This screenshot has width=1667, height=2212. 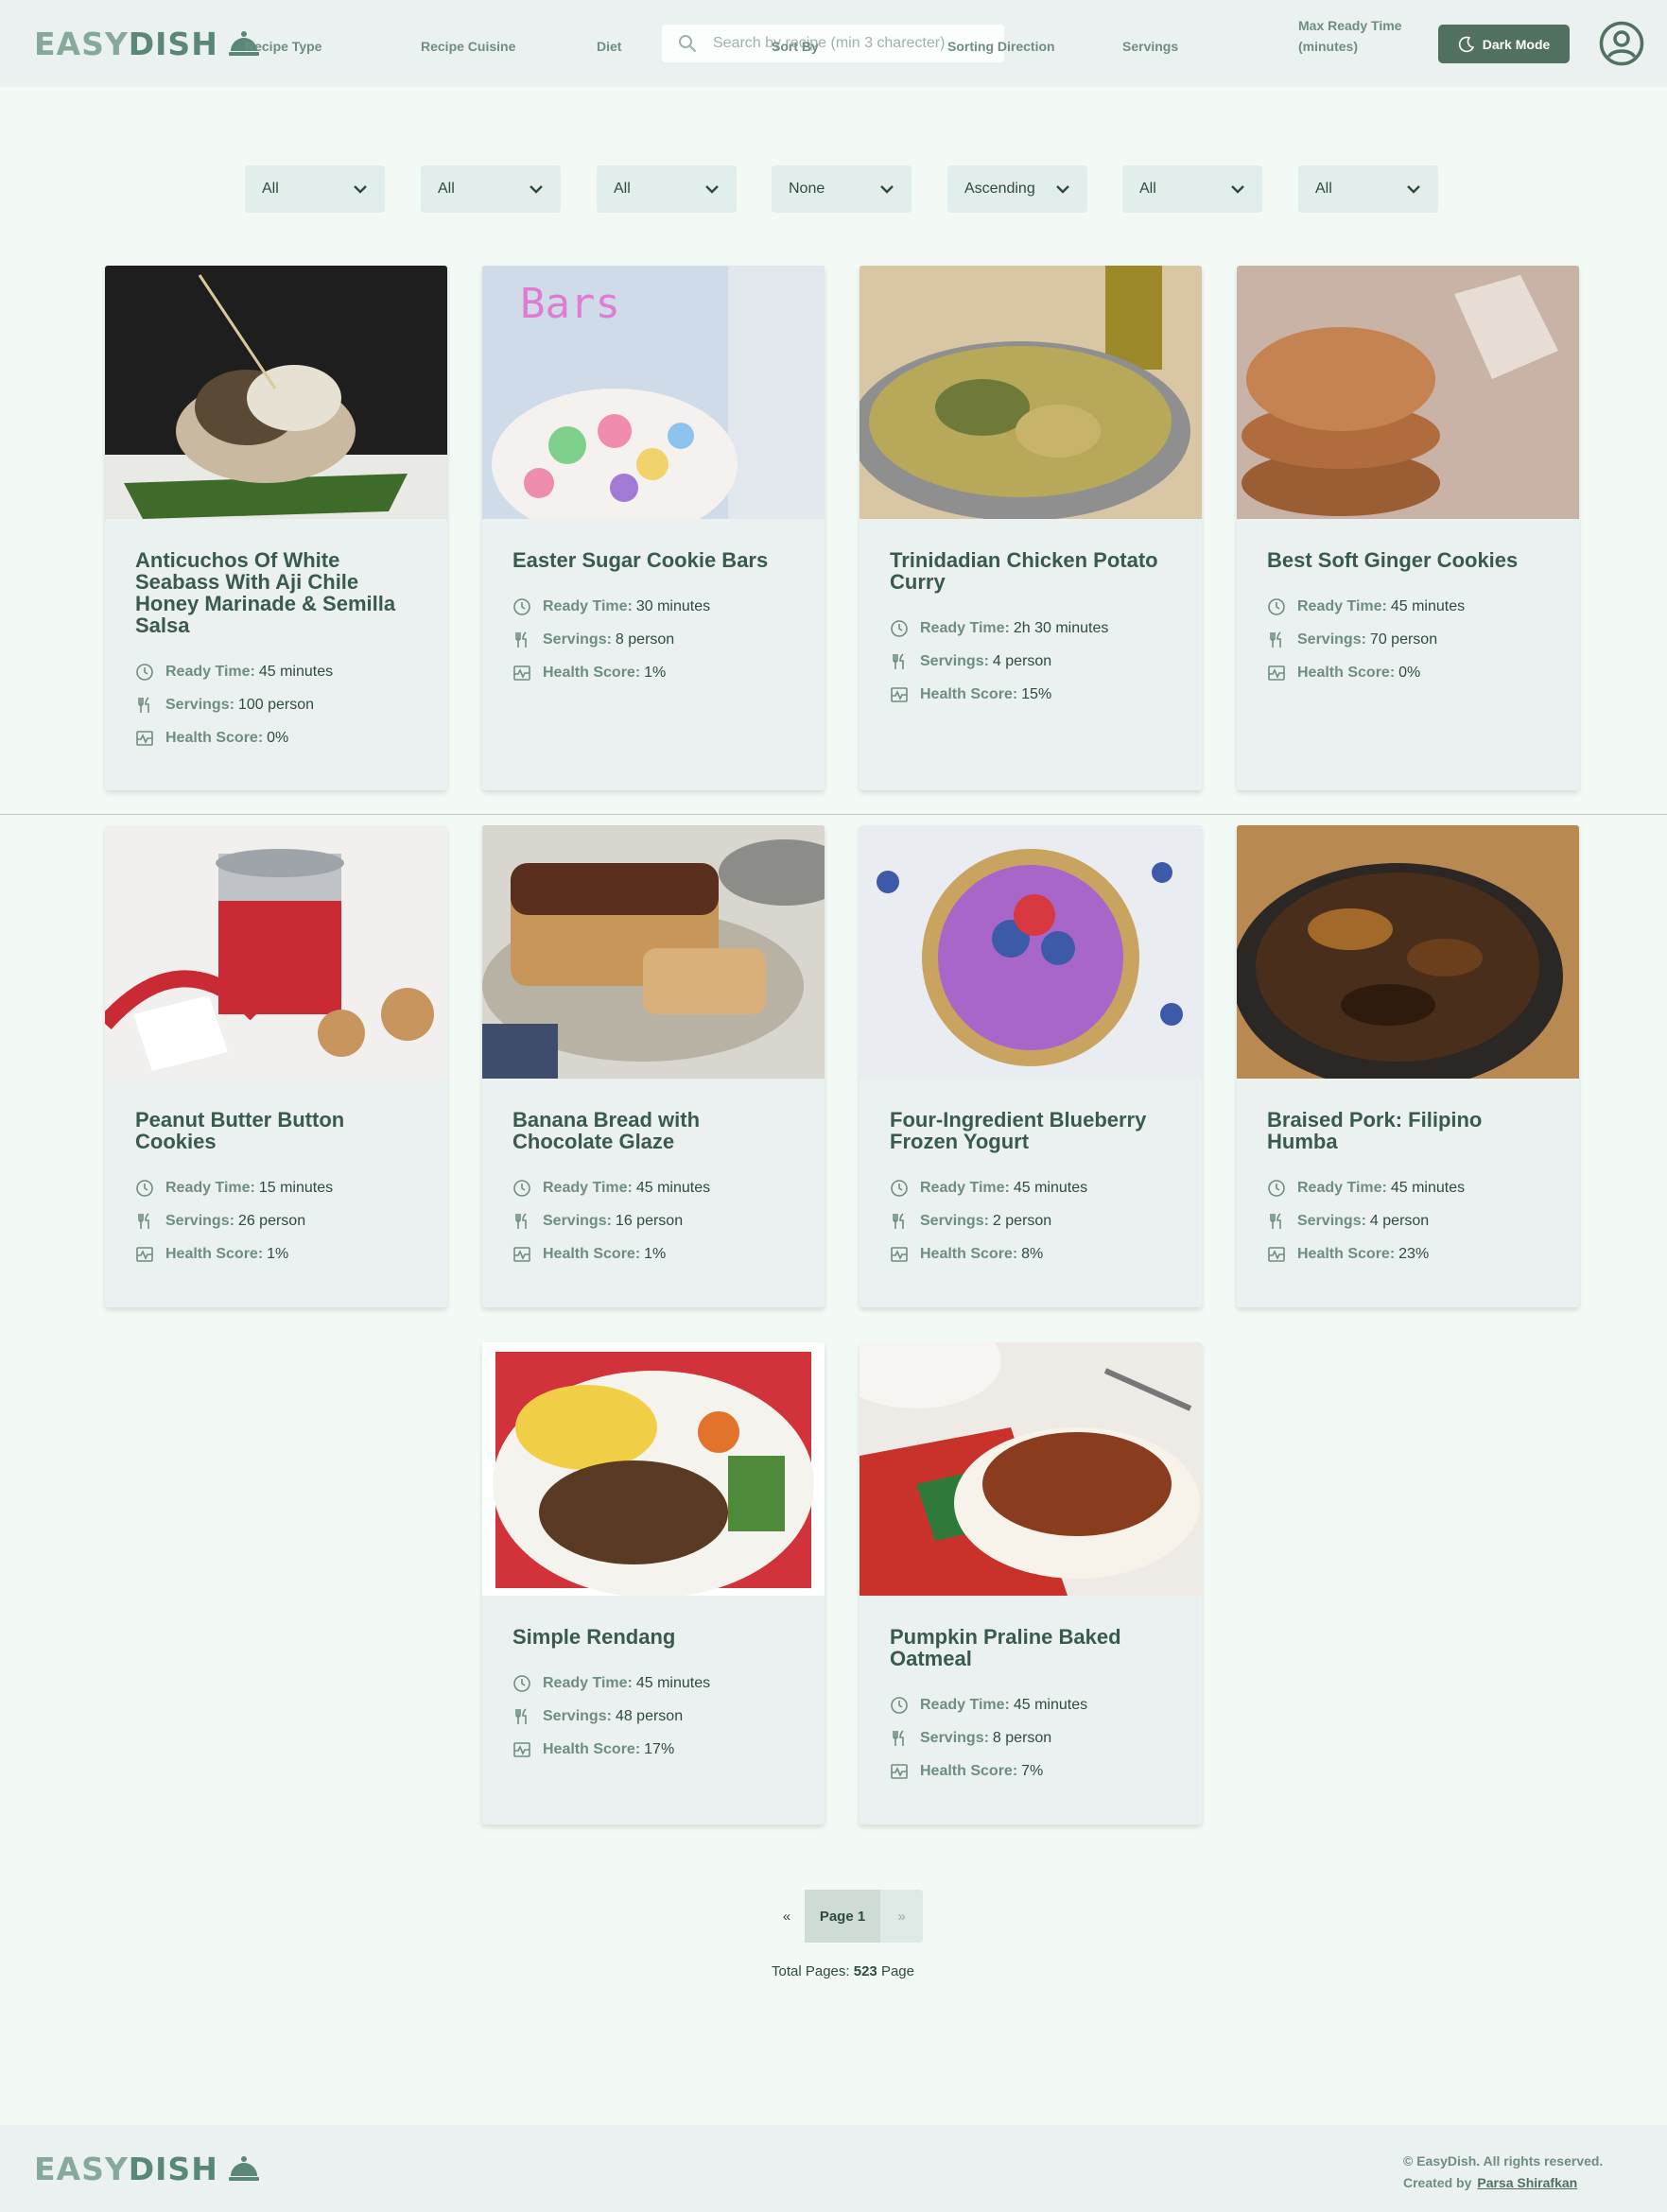 I want to click on total-pages-suffix: Page, so click(x=897, y=1971).